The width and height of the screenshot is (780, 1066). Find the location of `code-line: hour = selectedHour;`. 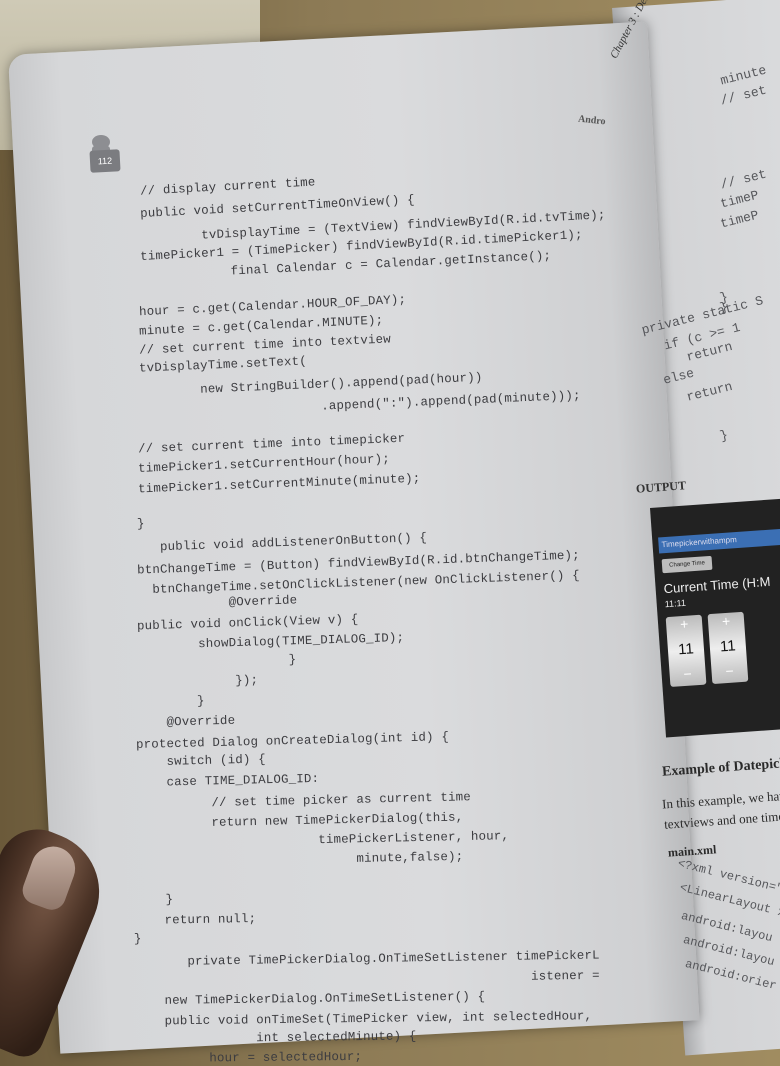

code-line: hour = selectedHour; is located at coordinates (248, 1058).